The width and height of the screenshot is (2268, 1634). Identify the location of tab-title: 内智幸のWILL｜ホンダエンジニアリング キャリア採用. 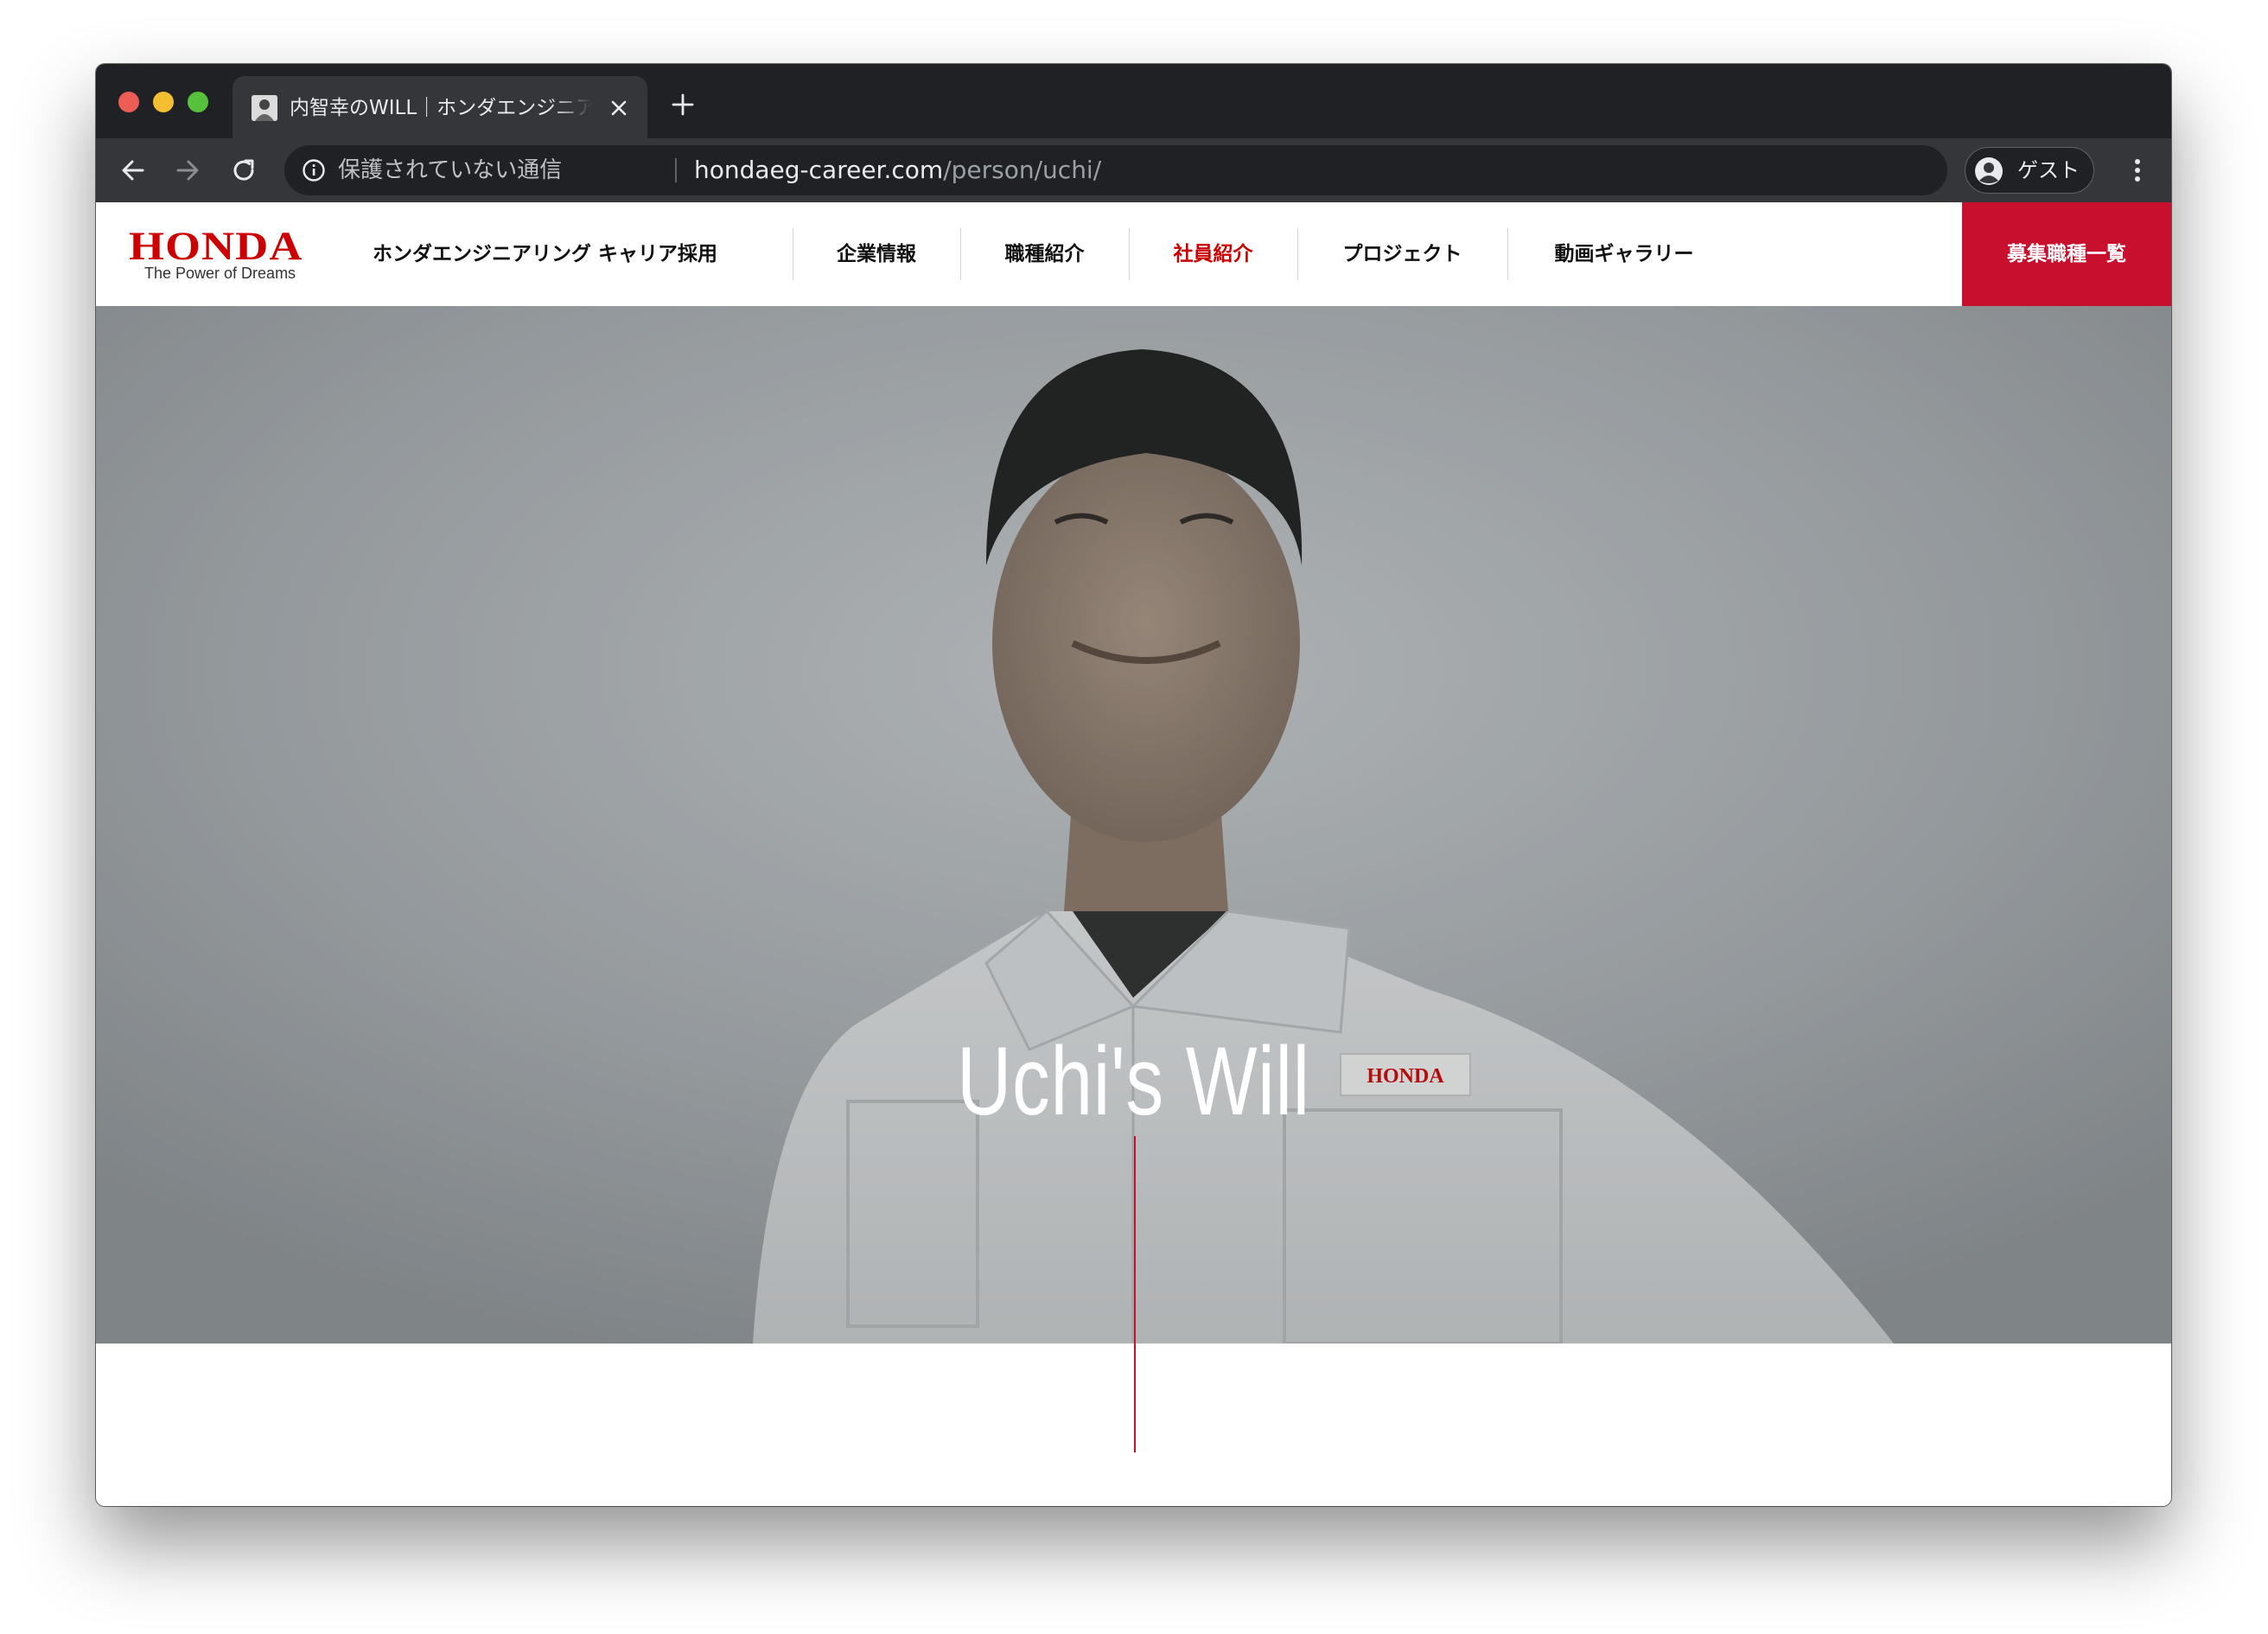
(441, 108).